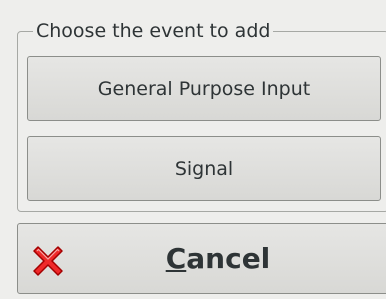 The width and height of the screenshot is (386, 299). I want to click on cancel-label-rest: ancel, so click(228, 258).